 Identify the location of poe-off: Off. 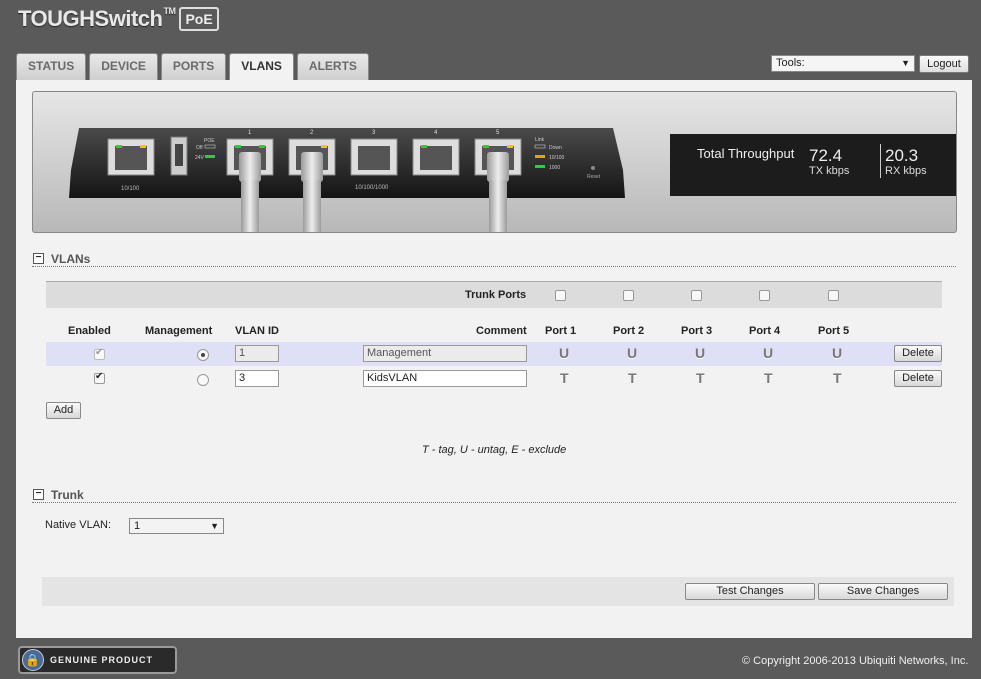
(199, 148).